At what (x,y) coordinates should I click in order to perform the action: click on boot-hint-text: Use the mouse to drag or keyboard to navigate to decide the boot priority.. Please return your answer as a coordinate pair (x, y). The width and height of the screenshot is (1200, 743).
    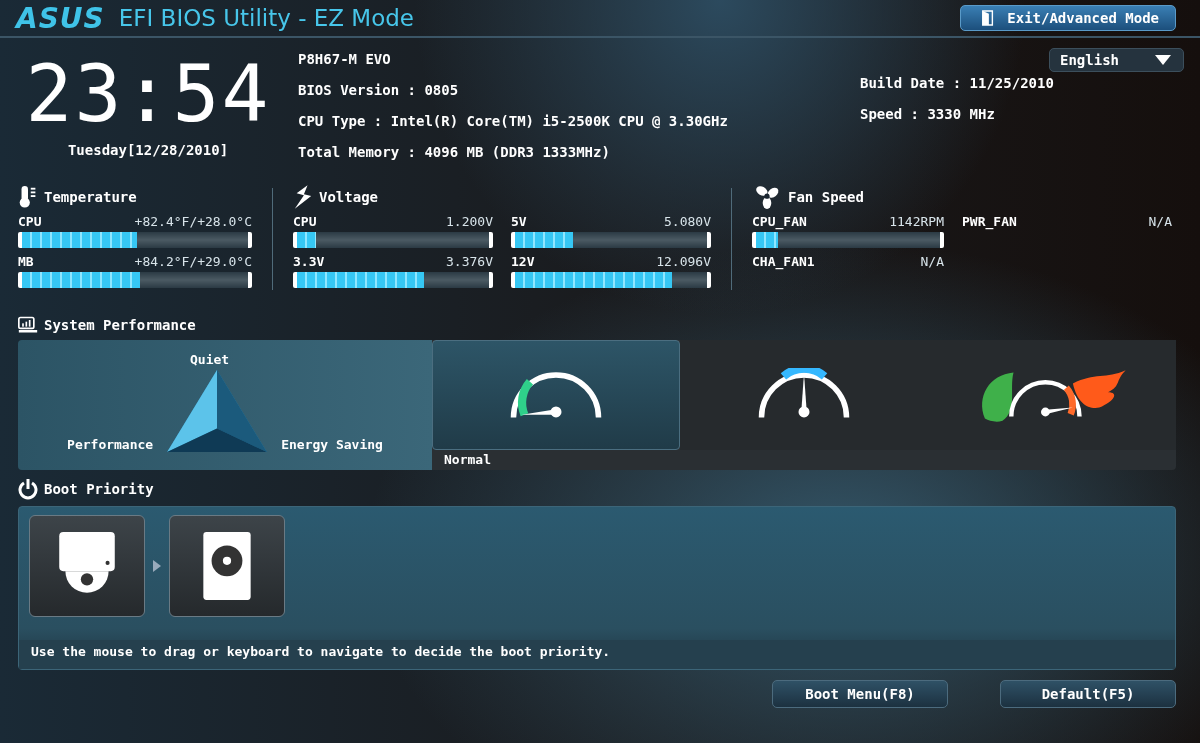
    Looking at the image, I should click on (597, 654).